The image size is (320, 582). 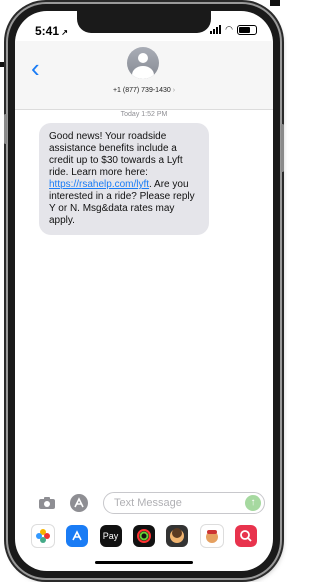 I want to click on app-store-icon, so click(x=79, y=503).